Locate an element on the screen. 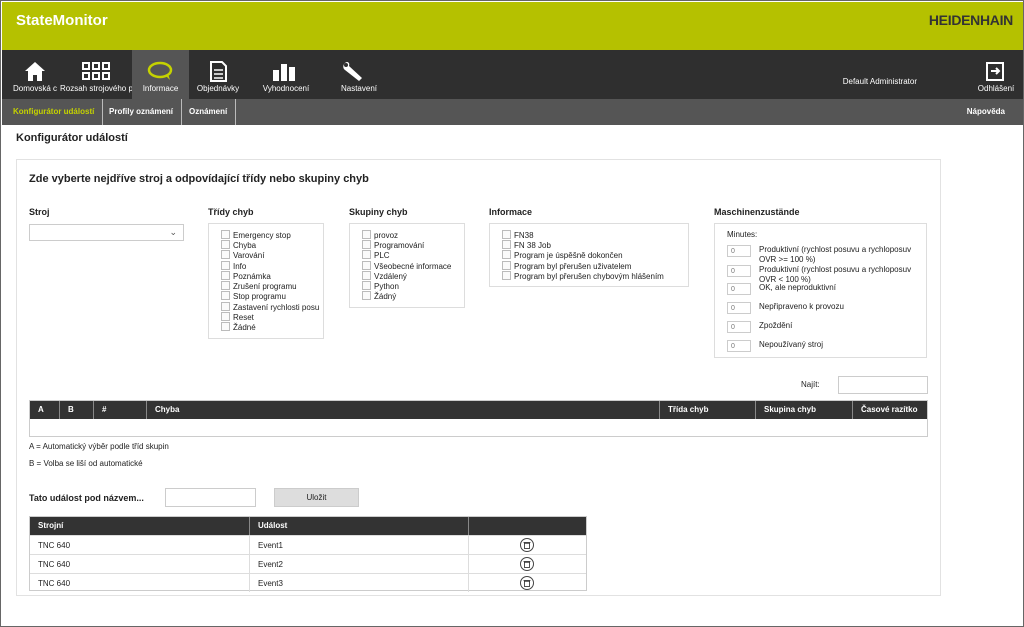 This screenshot has height=627, width=1024. checkbox-error-class: Varování is located at coordinates (242, 255).